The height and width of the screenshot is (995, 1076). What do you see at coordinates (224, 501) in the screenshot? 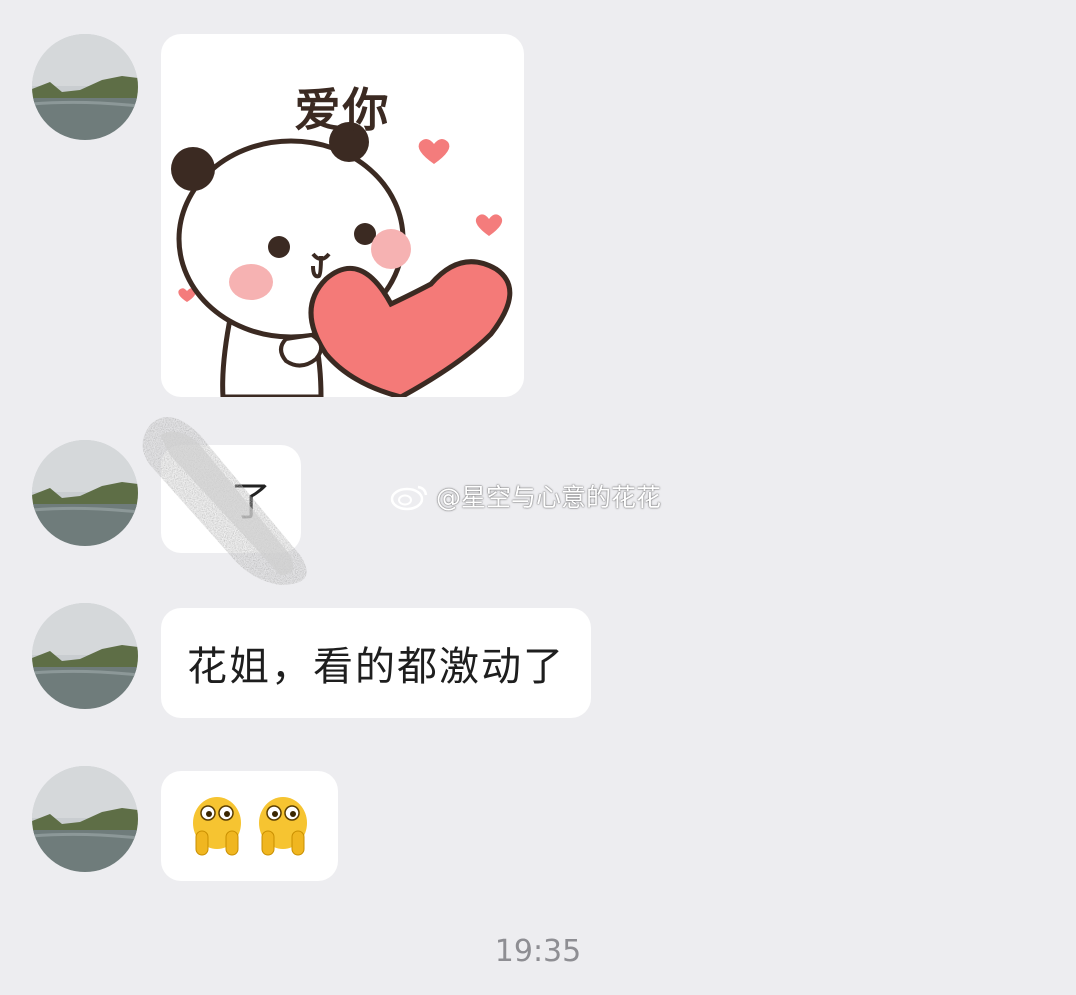
I see `redaction-scribble` at bounding box center [224, 501].